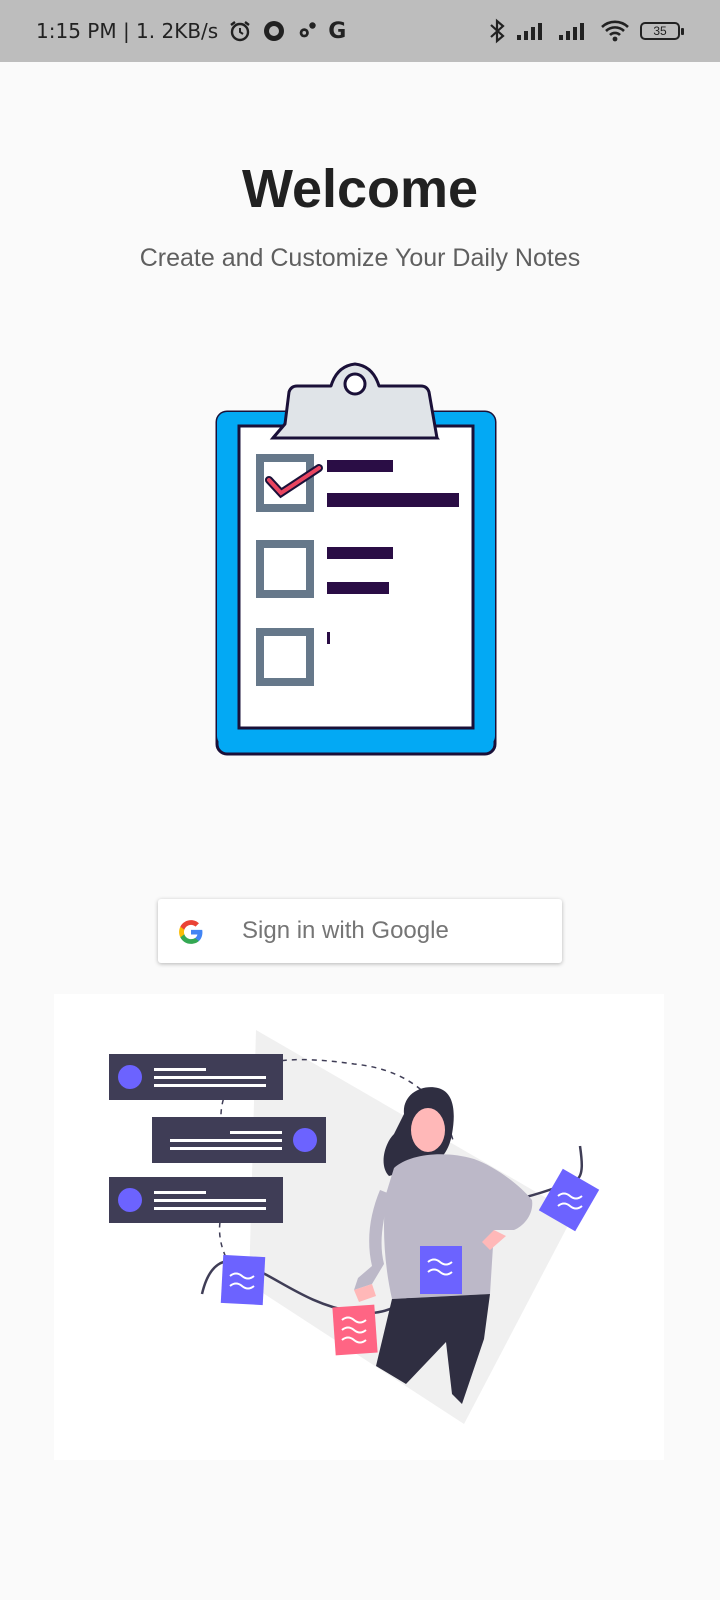  I want to click on sign-in-label: Sign in with Google, so click(345, 930).